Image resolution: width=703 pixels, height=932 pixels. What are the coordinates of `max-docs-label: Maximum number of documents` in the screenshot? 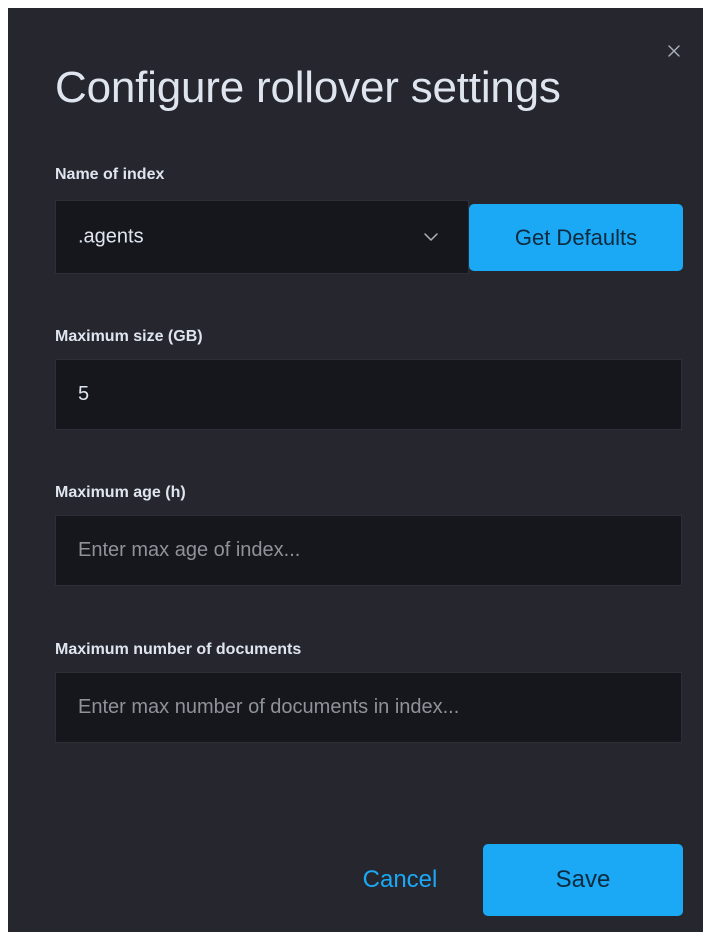 It's located at (178, 649).